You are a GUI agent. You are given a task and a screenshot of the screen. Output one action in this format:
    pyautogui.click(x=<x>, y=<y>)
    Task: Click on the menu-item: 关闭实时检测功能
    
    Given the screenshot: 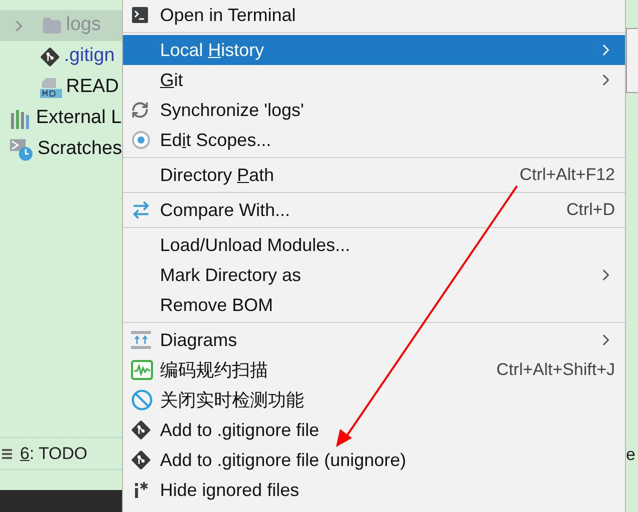 What is the action you would take?
    pyautogui.click(x=374, y=400)
    